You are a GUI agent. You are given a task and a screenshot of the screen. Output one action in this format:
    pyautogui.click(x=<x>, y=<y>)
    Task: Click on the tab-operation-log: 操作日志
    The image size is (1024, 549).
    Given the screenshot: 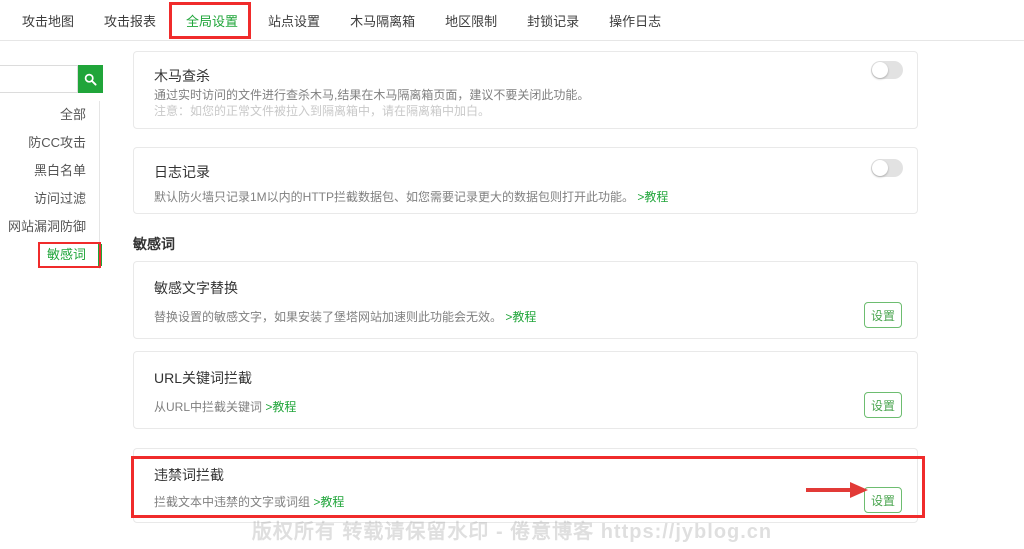 What is the action you would take?
    pyautogui.click(x=635, y=20)
    